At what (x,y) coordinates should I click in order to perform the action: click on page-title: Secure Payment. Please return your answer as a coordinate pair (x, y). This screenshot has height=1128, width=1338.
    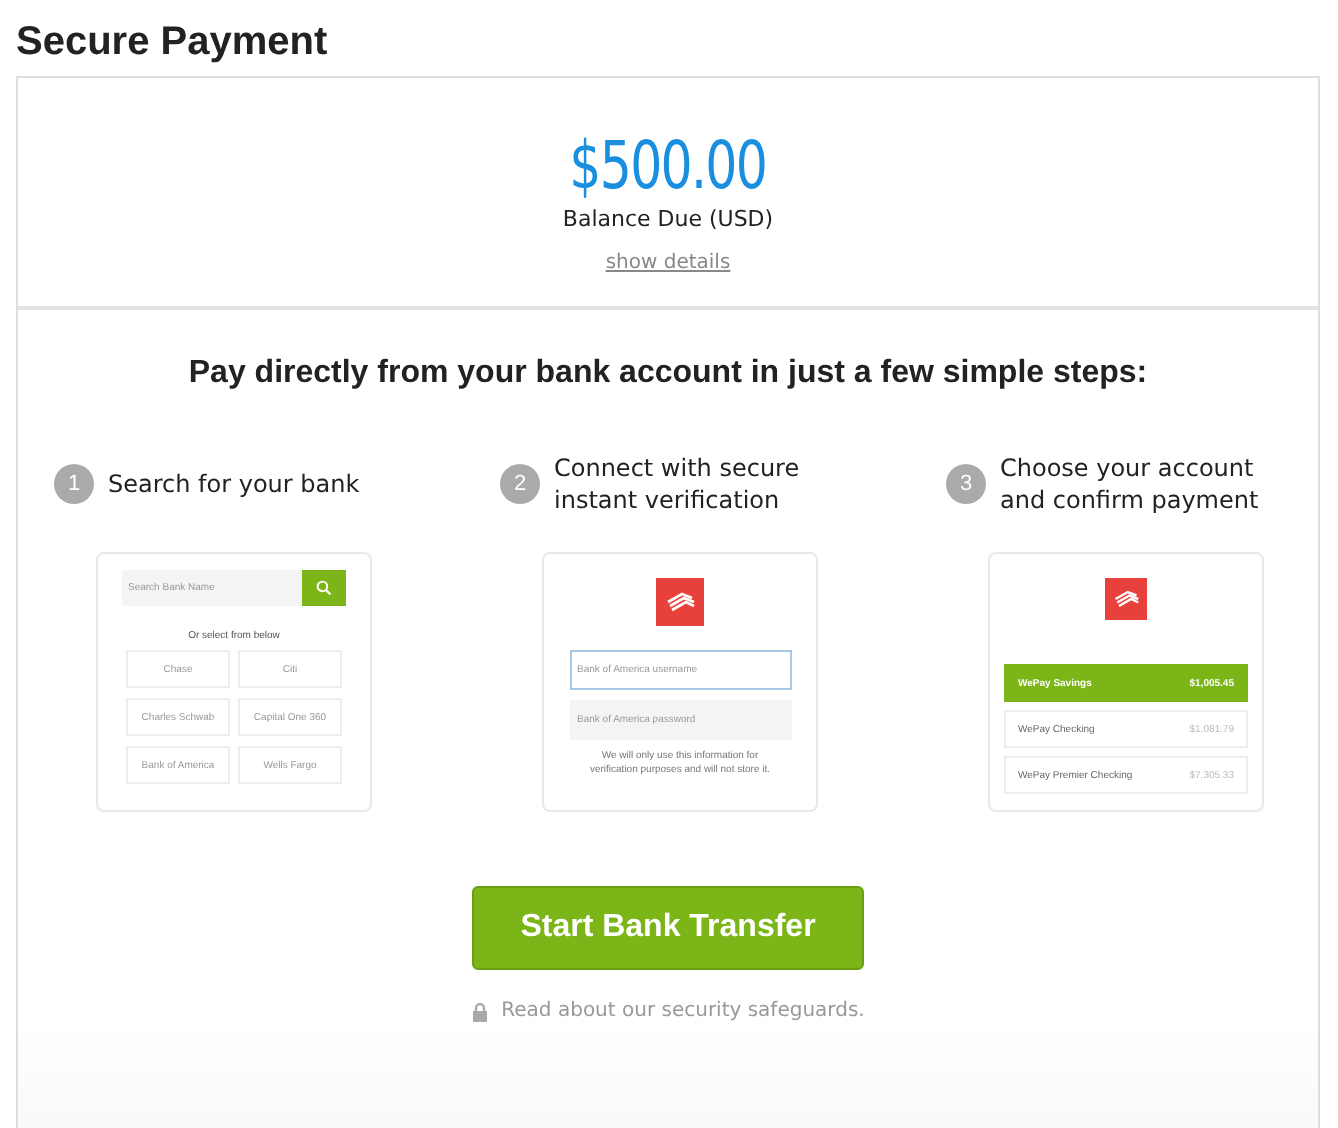
    Looking at the image, I should click on (173, 43).